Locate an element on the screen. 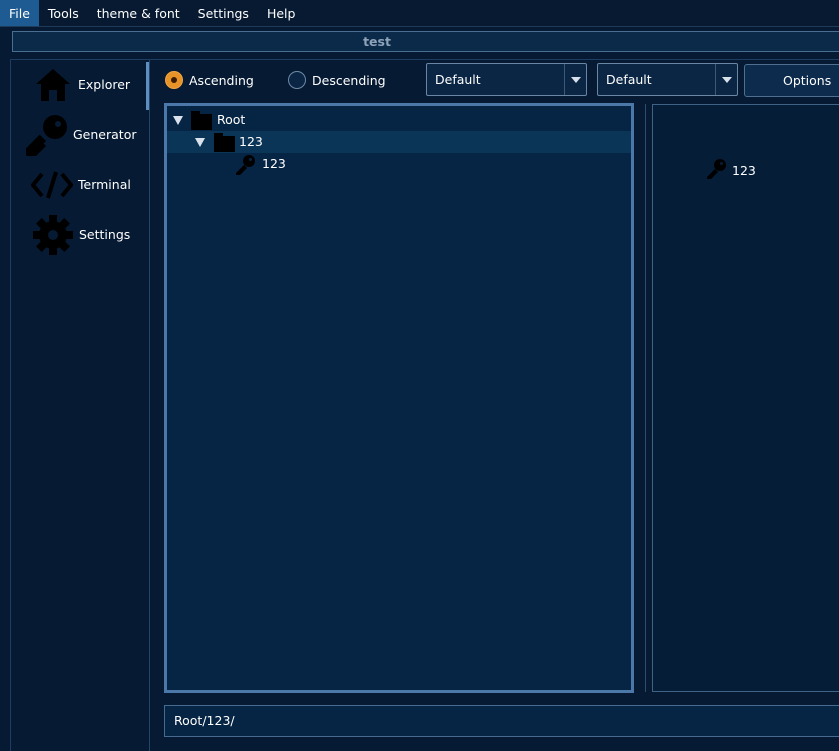 This screenshot has width=839, height=751. filter-combo-2: Default is located at coordinates (667, 79).